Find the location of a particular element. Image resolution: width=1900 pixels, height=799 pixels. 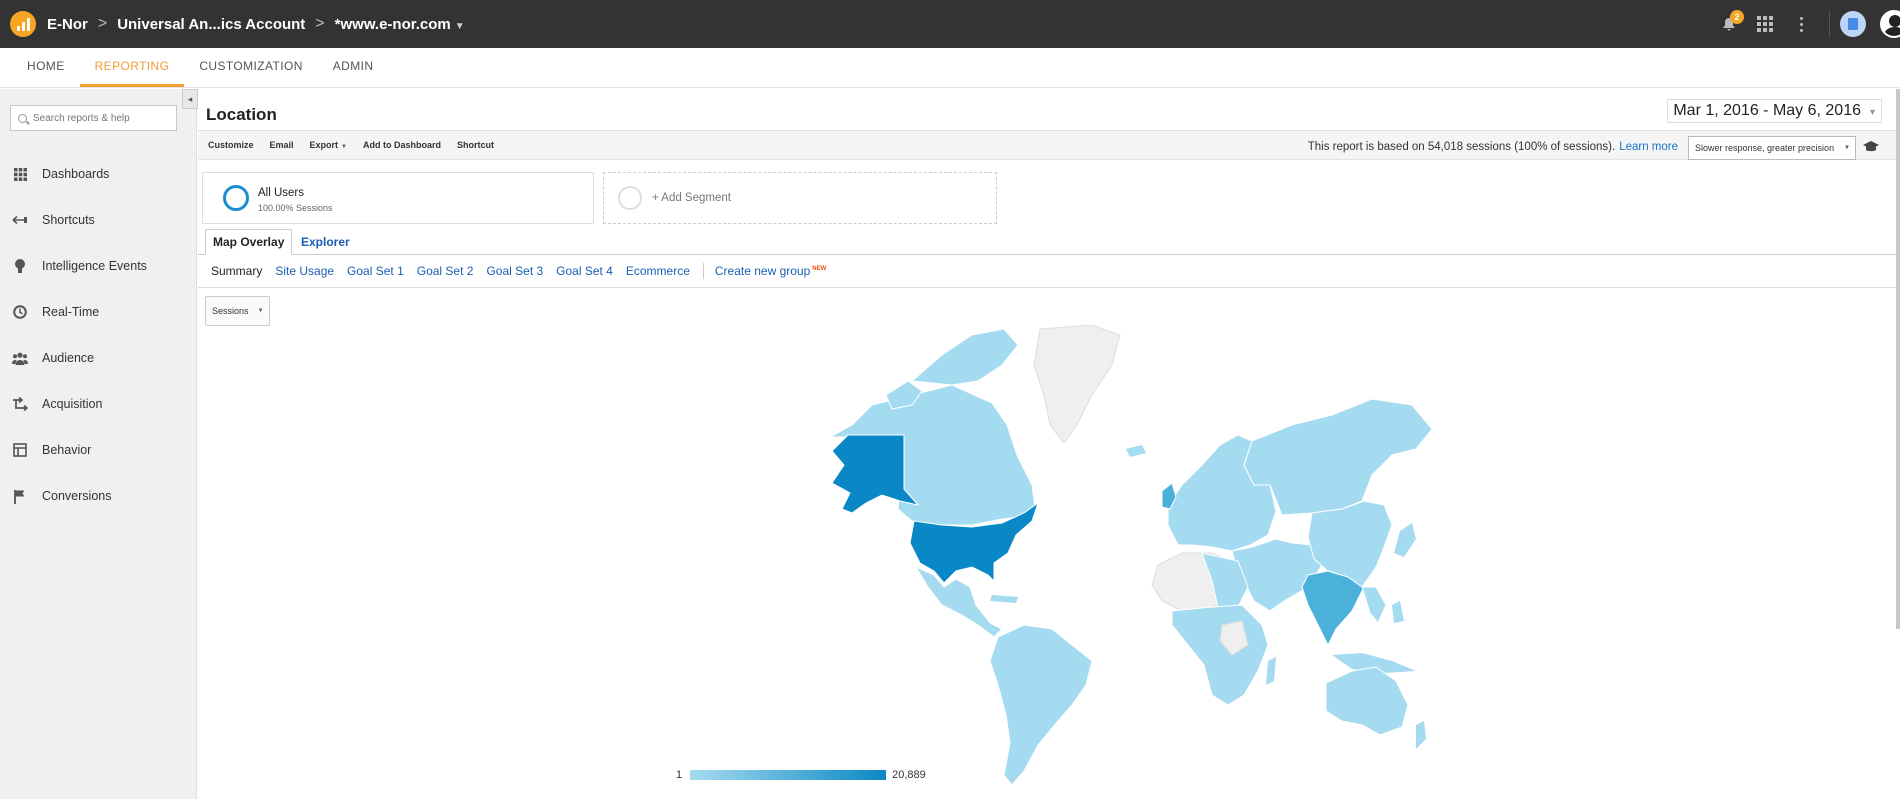

tab-ecommerce: Ecommerce is located at coordinates (658, 271).